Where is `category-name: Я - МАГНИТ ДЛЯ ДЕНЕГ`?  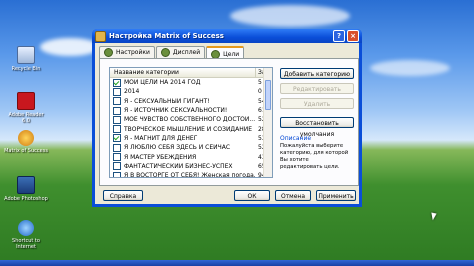
category-name: Я - МАГНИТ ДЛЯ ДЕНЕГ is located at coordinates (161, 138).